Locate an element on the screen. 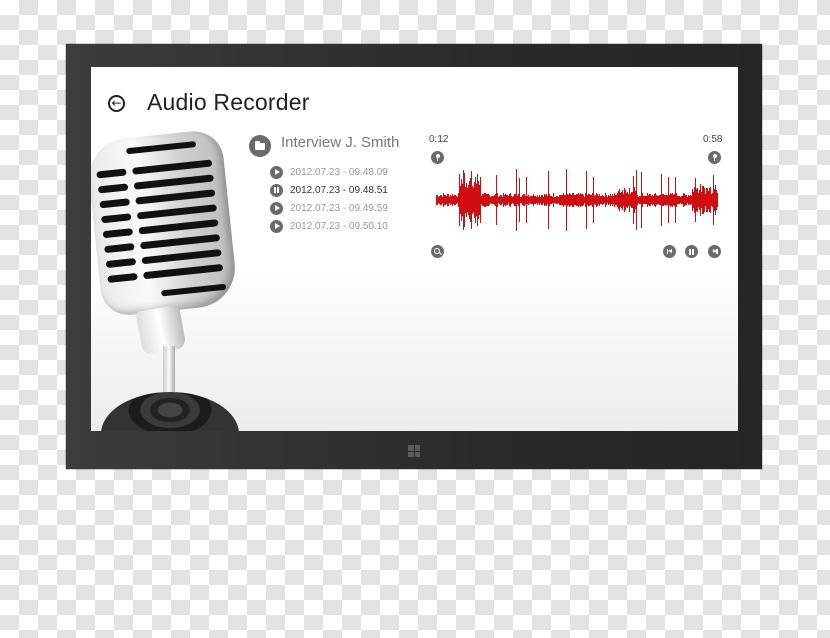 This screenshot has height=638, width=830. recording-item-active: 2012.07.23 - 09.48.51 is located at coordinates (329, 190).